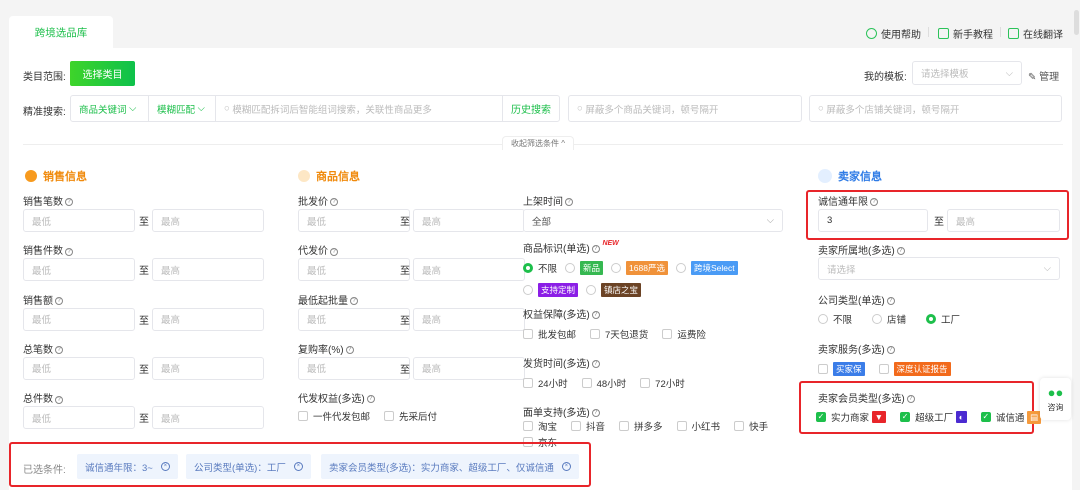 The height and width of the screenshot is (490, 1080). What do you see at coordinates (61, 32) in the screenshot?
I see `tab-cross-border: 跨境选品库` at bounding box center [61, 32].